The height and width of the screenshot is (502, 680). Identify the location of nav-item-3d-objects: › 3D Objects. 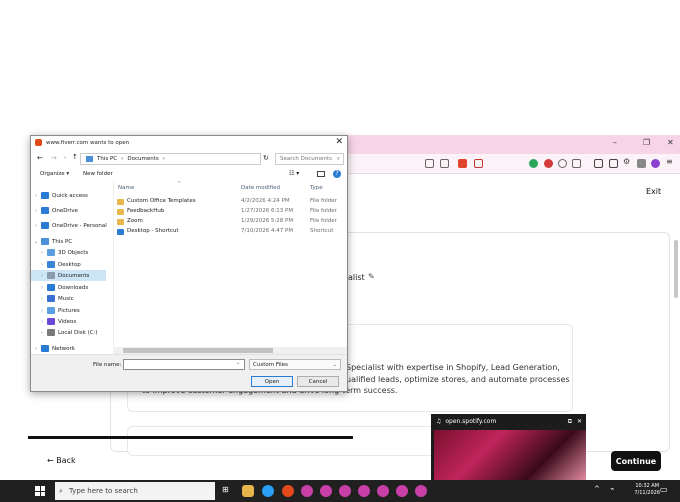
(70, 252).